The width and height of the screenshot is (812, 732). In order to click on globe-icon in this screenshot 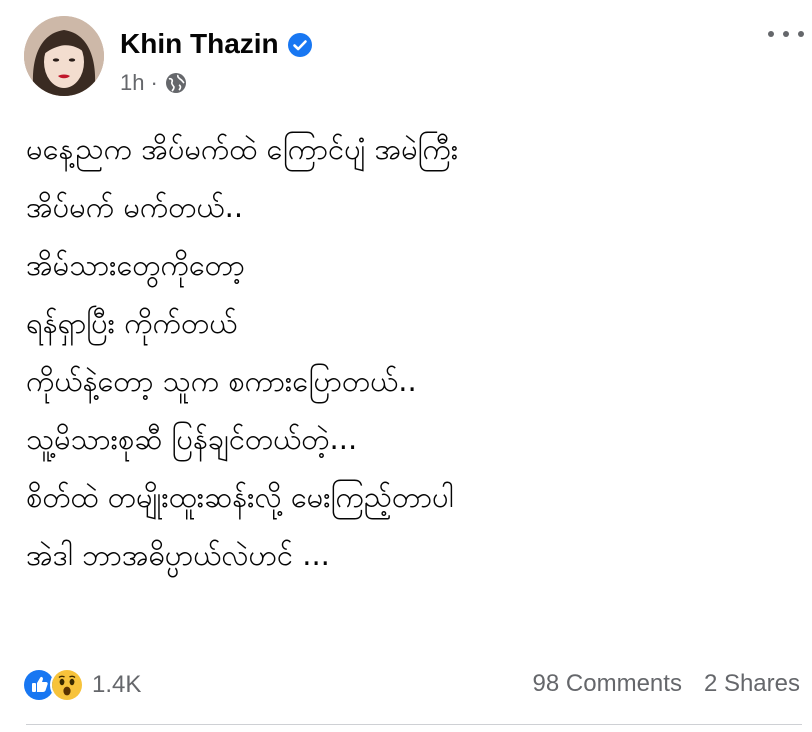, I will do `click(176, 83)`.